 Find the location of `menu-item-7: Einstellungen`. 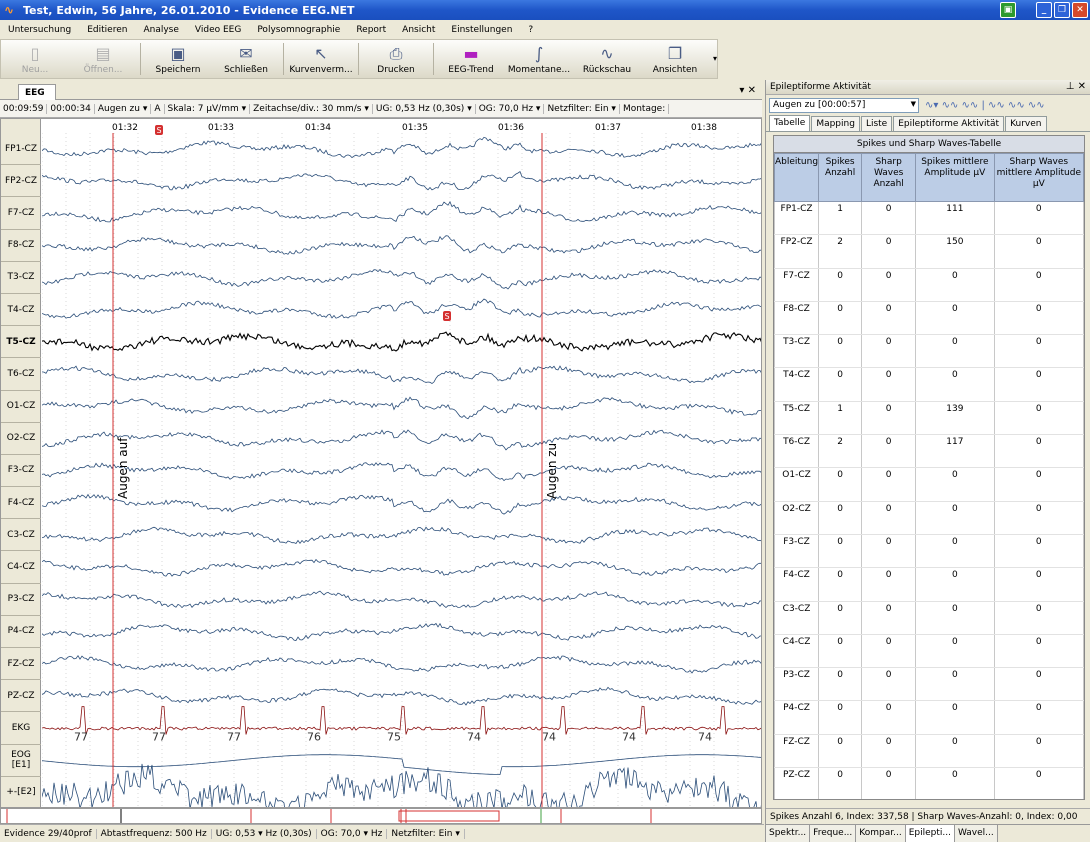

menu-item-7: Einstellungen is located at coordinates (481, 30).